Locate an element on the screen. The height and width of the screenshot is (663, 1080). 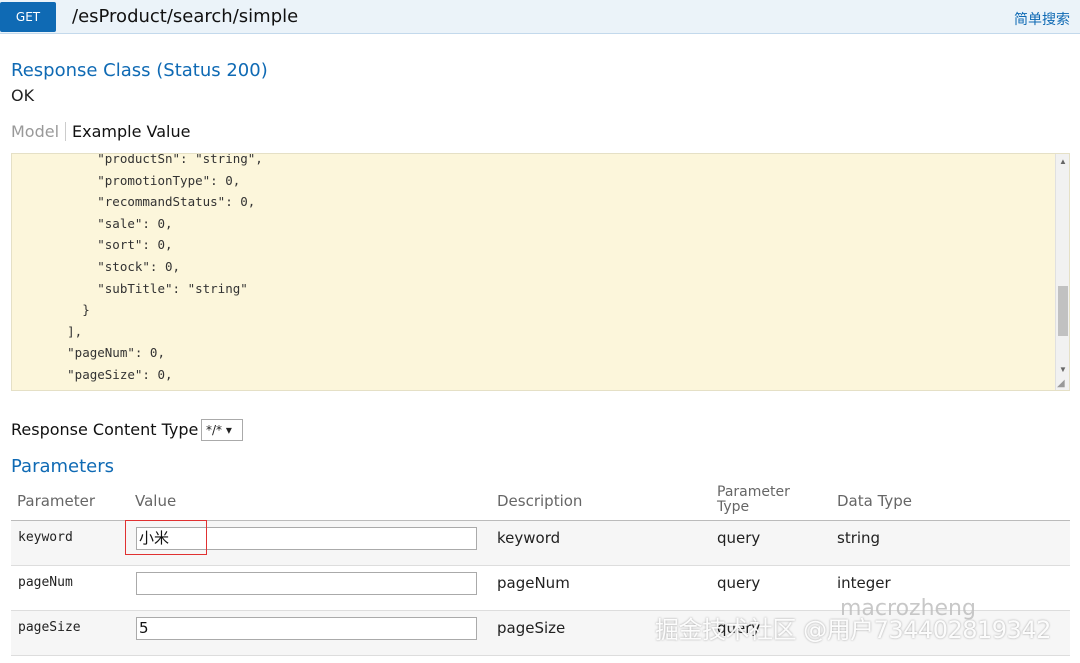
header-description: Description is located at coordinates (540, 501).